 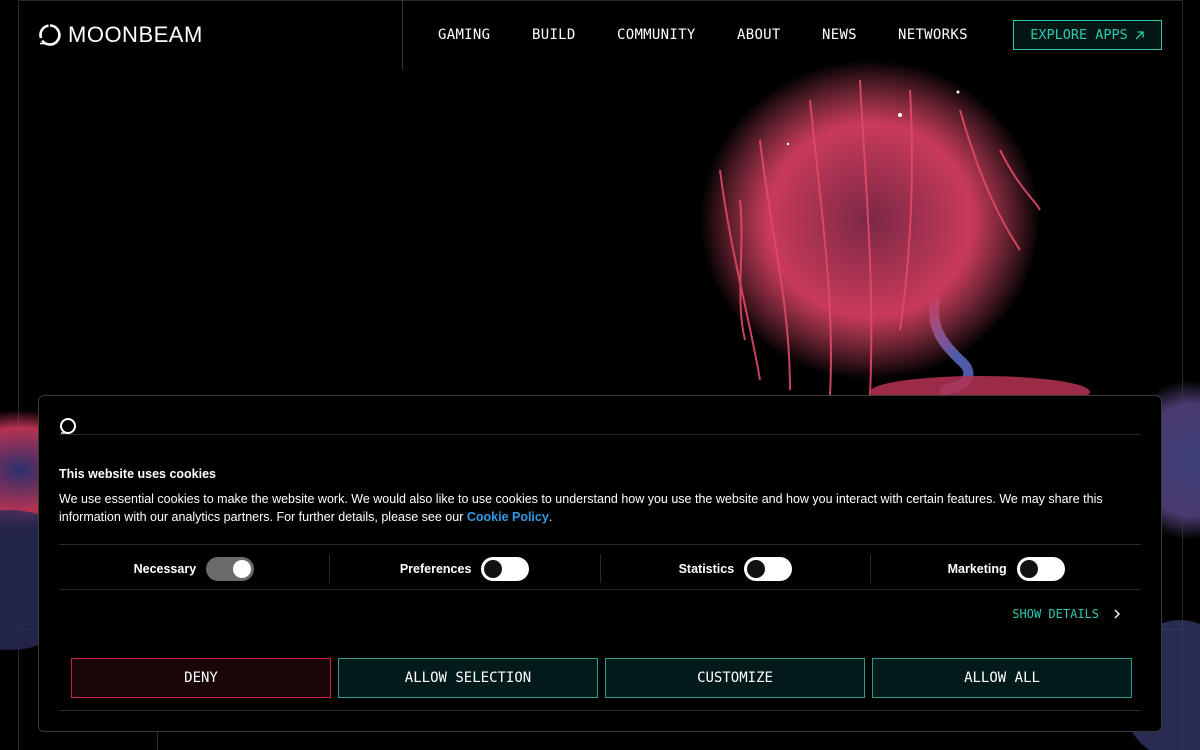 I want to click on explore-apps-button: EXPLORE APPS, so click(x=1087, y=35).